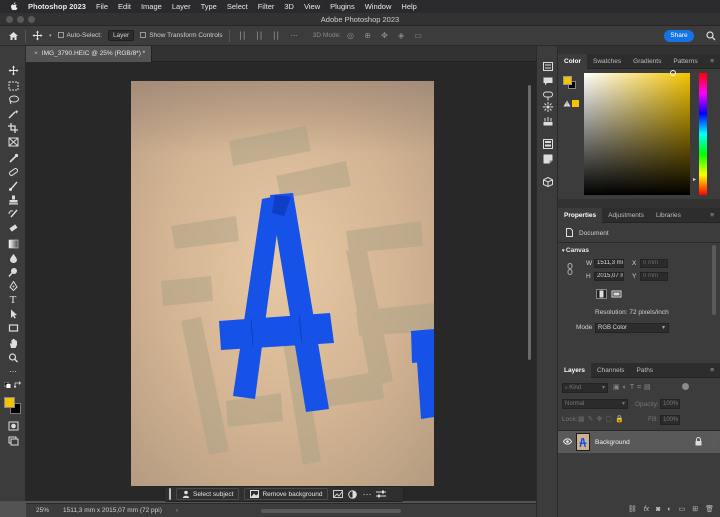 Image resolution: width=720 pixels, height=517 pixels. Describe the element at coordinates (694, 179) in the screenshot. I see `hue-slider-marker-icon: ▸` at that location.